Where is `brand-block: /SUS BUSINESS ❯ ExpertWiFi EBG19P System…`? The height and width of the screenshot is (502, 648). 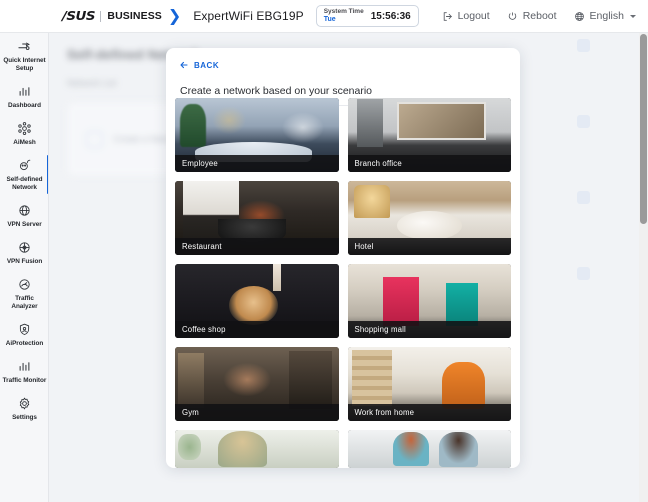 brand-block: /SUS BUSINESS ❯ ExpertWiFi EBG19P System… is located at coordinates (240, 16).